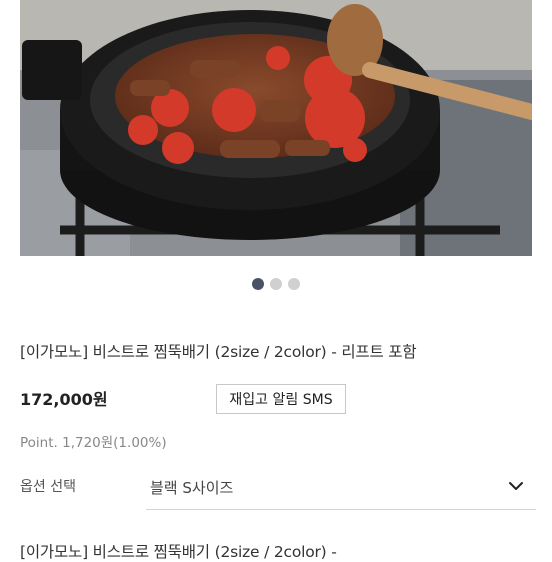 This screenshot has width=552, height=562. I want to click on option-select: 블랙 S사이즈, so click(341, 489).